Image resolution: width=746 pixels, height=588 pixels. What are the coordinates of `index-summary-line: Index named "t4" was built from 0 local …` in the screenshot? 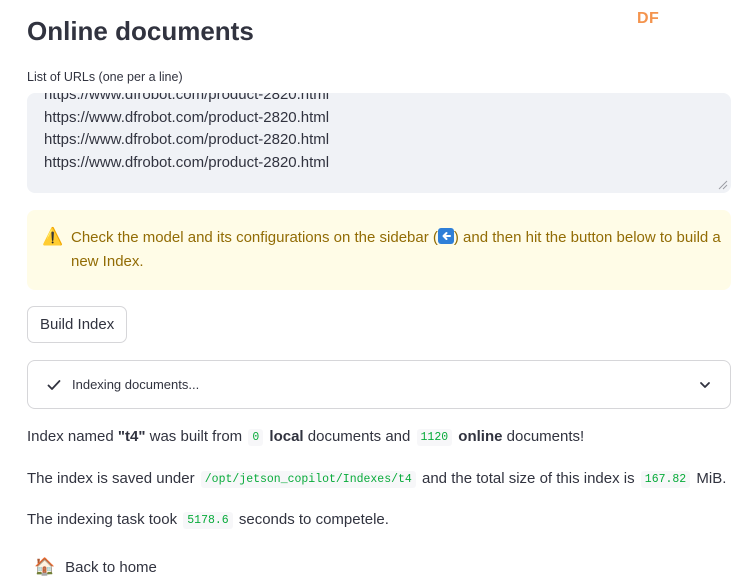 It's located at (306, 437).